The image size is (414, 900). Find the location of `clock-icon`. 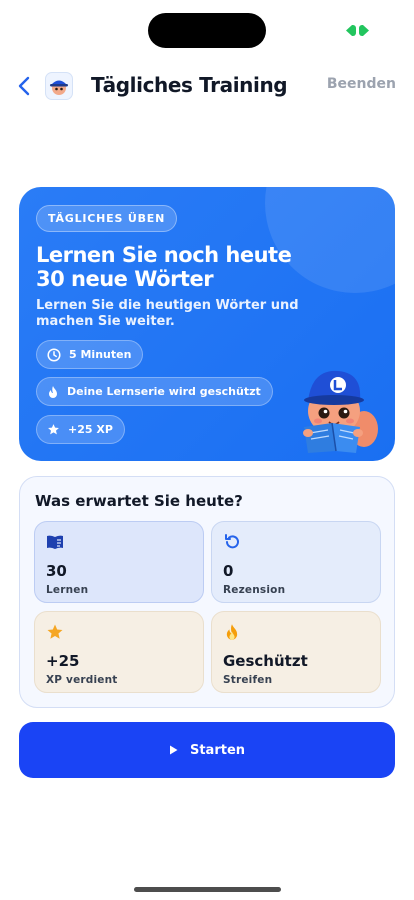

clock-icon is located at coordinates (54, 354).